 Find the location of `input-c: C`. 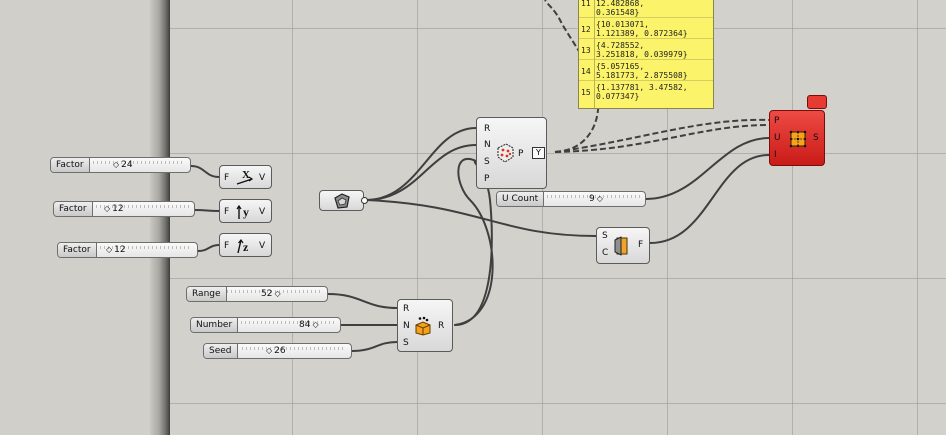

input-c: C is located at coordinates (605, 253).